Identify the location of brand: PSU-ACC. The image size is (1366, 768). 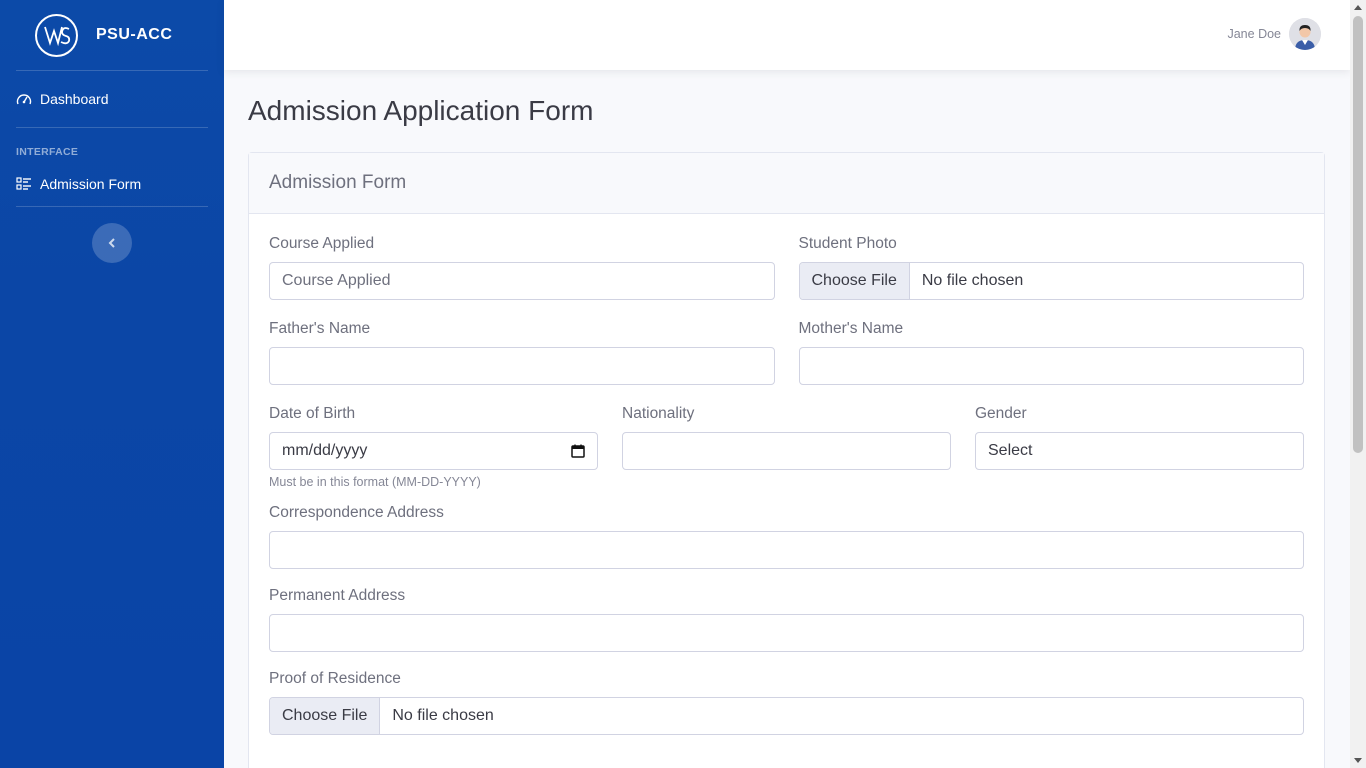
(112, 35).